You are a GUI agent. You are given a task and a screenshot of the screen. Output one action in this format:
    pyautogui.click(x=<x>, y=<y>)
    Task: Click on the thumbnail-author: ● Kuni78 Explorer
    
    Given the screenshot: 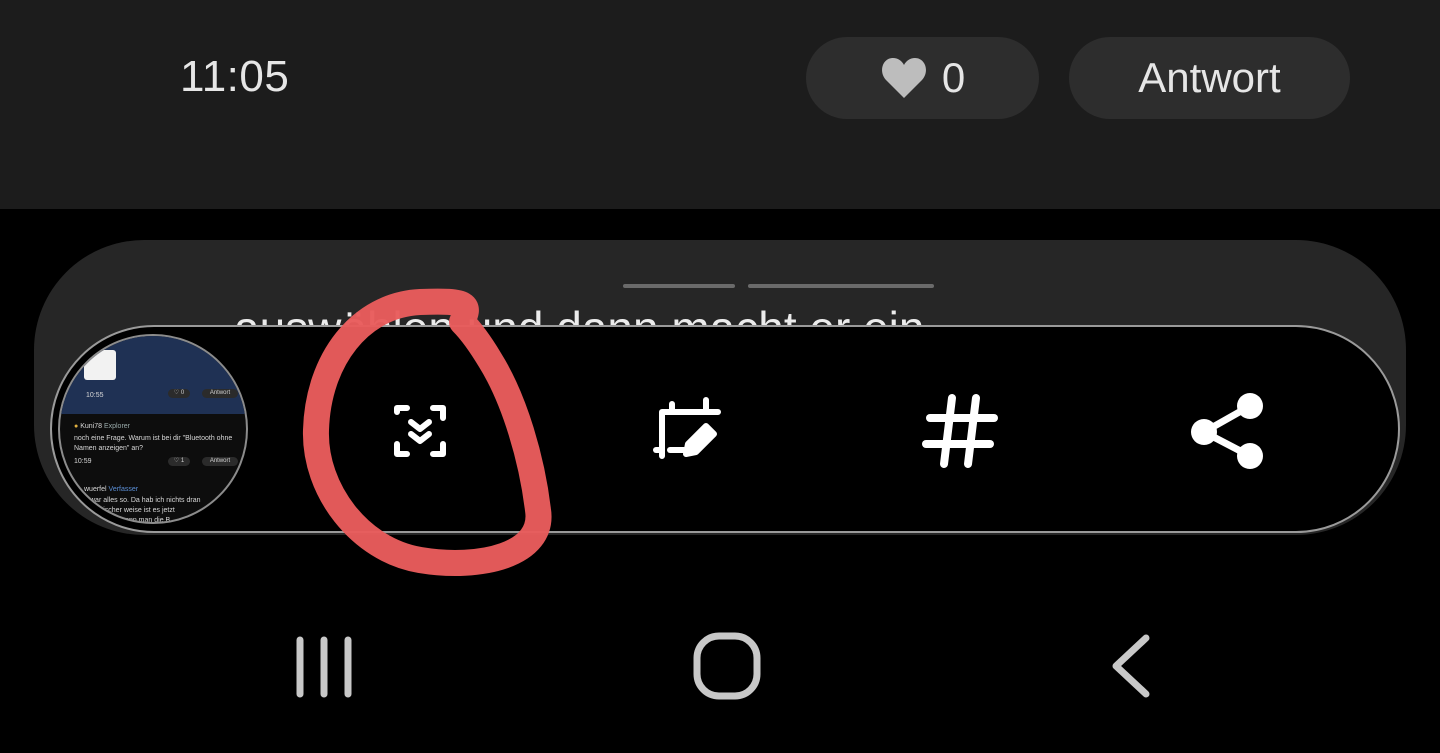 What is the action you would take?
    pyautogui.click(x=102, y=426)
    